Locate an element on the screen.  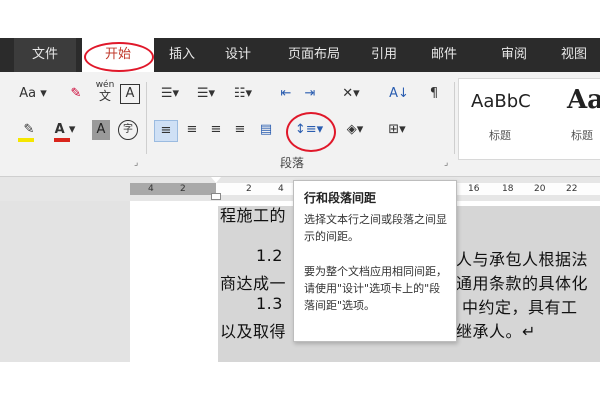
style-label-heading1: 标题 is located at coordinates (500, 135).